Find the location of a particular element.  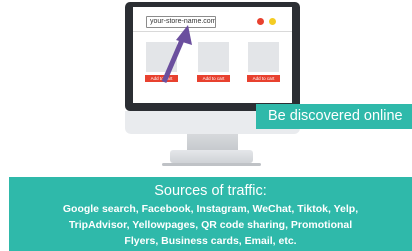

discover-banner: Be discovered online is located at coordinates (334, 116).